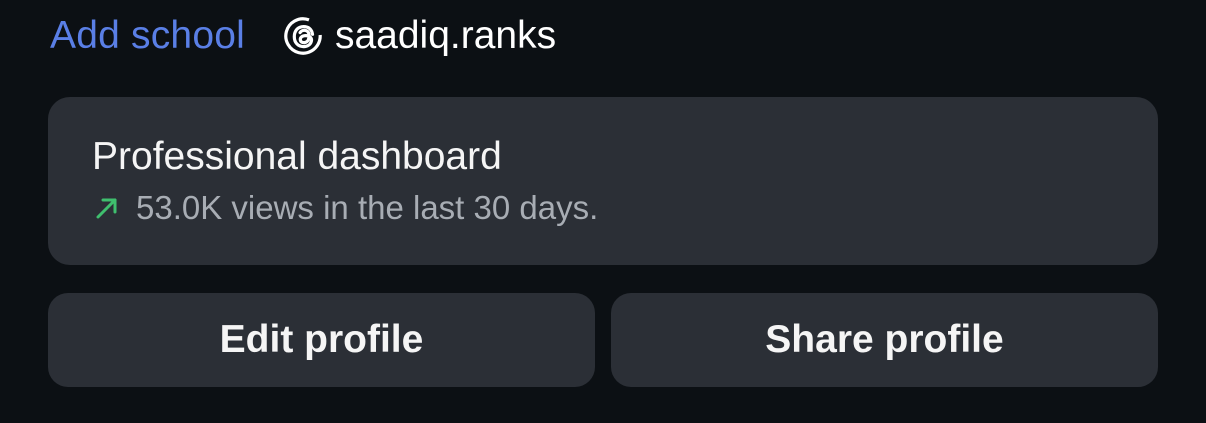 This screenshot has width=1206, height=423. What do you see at coordinates (445, 35) in the screenshot?
I see `threads-handle: saadiq.ranks` at bounding box center [445, 35].